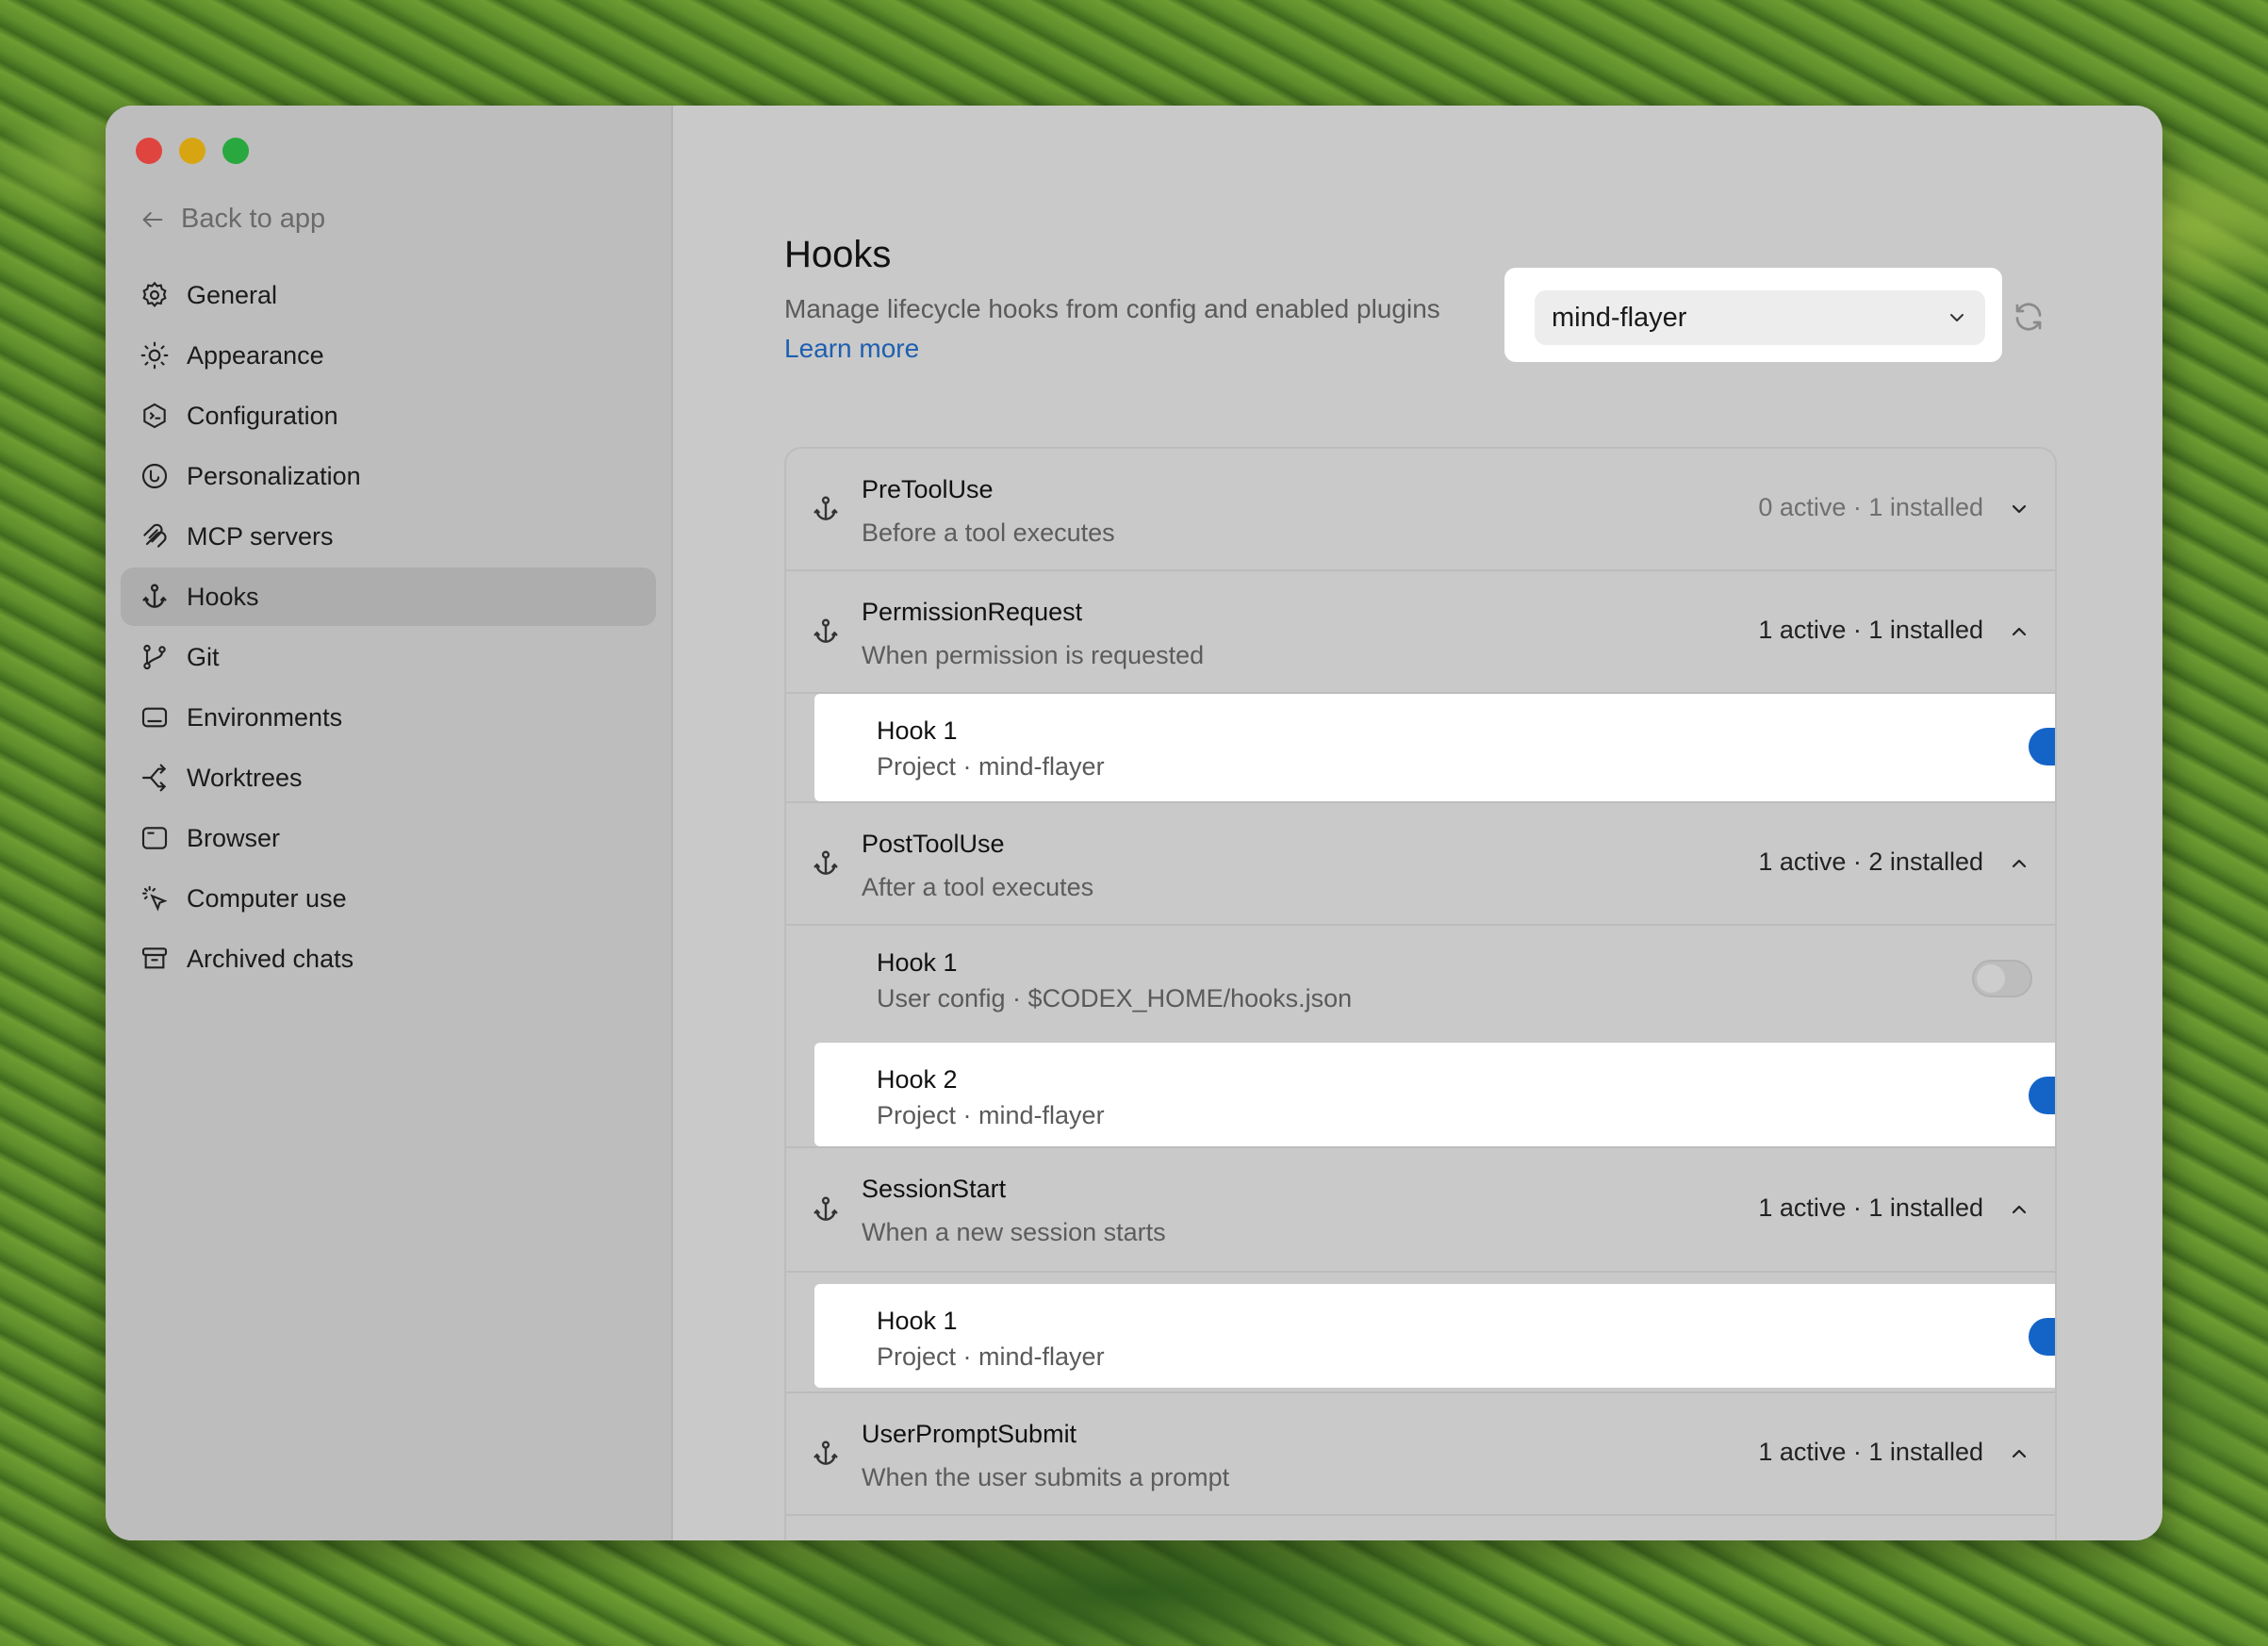 This screenshot has width=2268, height=1646. Describe the element at coordinates (1014, 1232) in the screenshot. I see `hook-group-description: When a new session starts` at that location.